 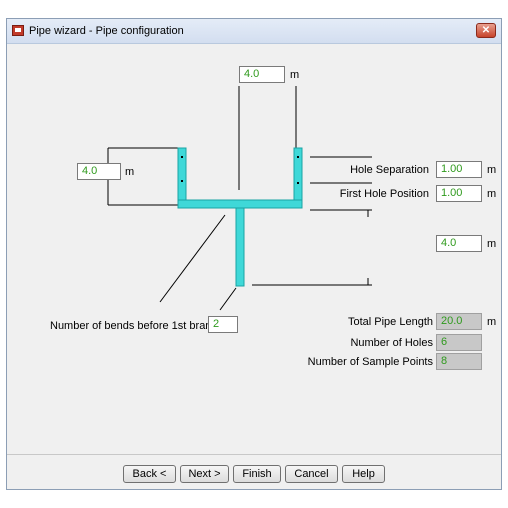 What do you see at coordinates (391, 343) in the screenshot?
I see `number-of-holes-label: Number of Holes` at bounding box center [391, 343].